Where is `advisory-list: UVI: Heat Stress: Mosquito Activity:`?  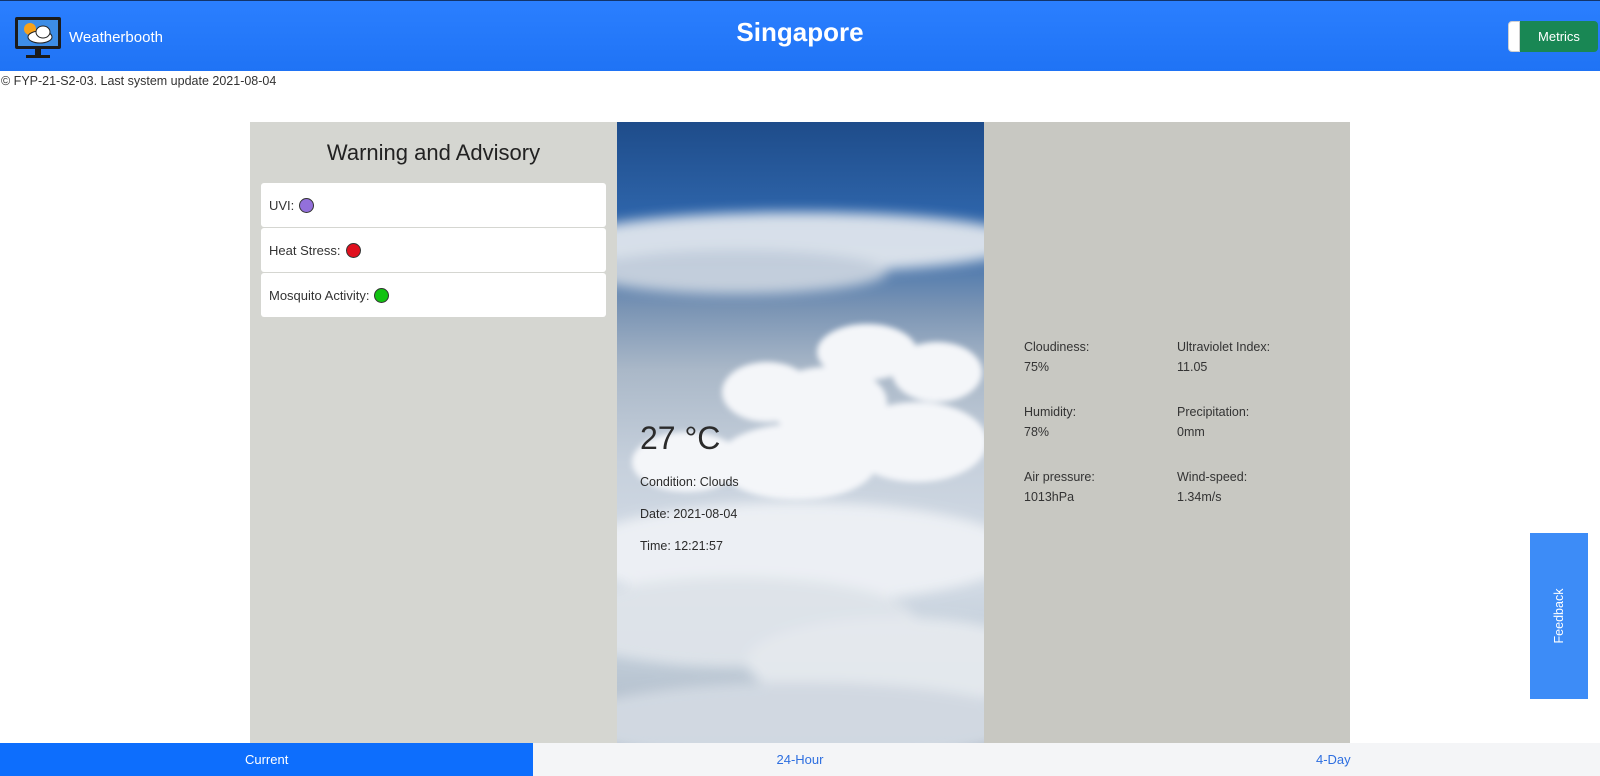 advisory-list: UVI: Heat Stress: Mosquito Activity: is located at coordinates (433, 250).